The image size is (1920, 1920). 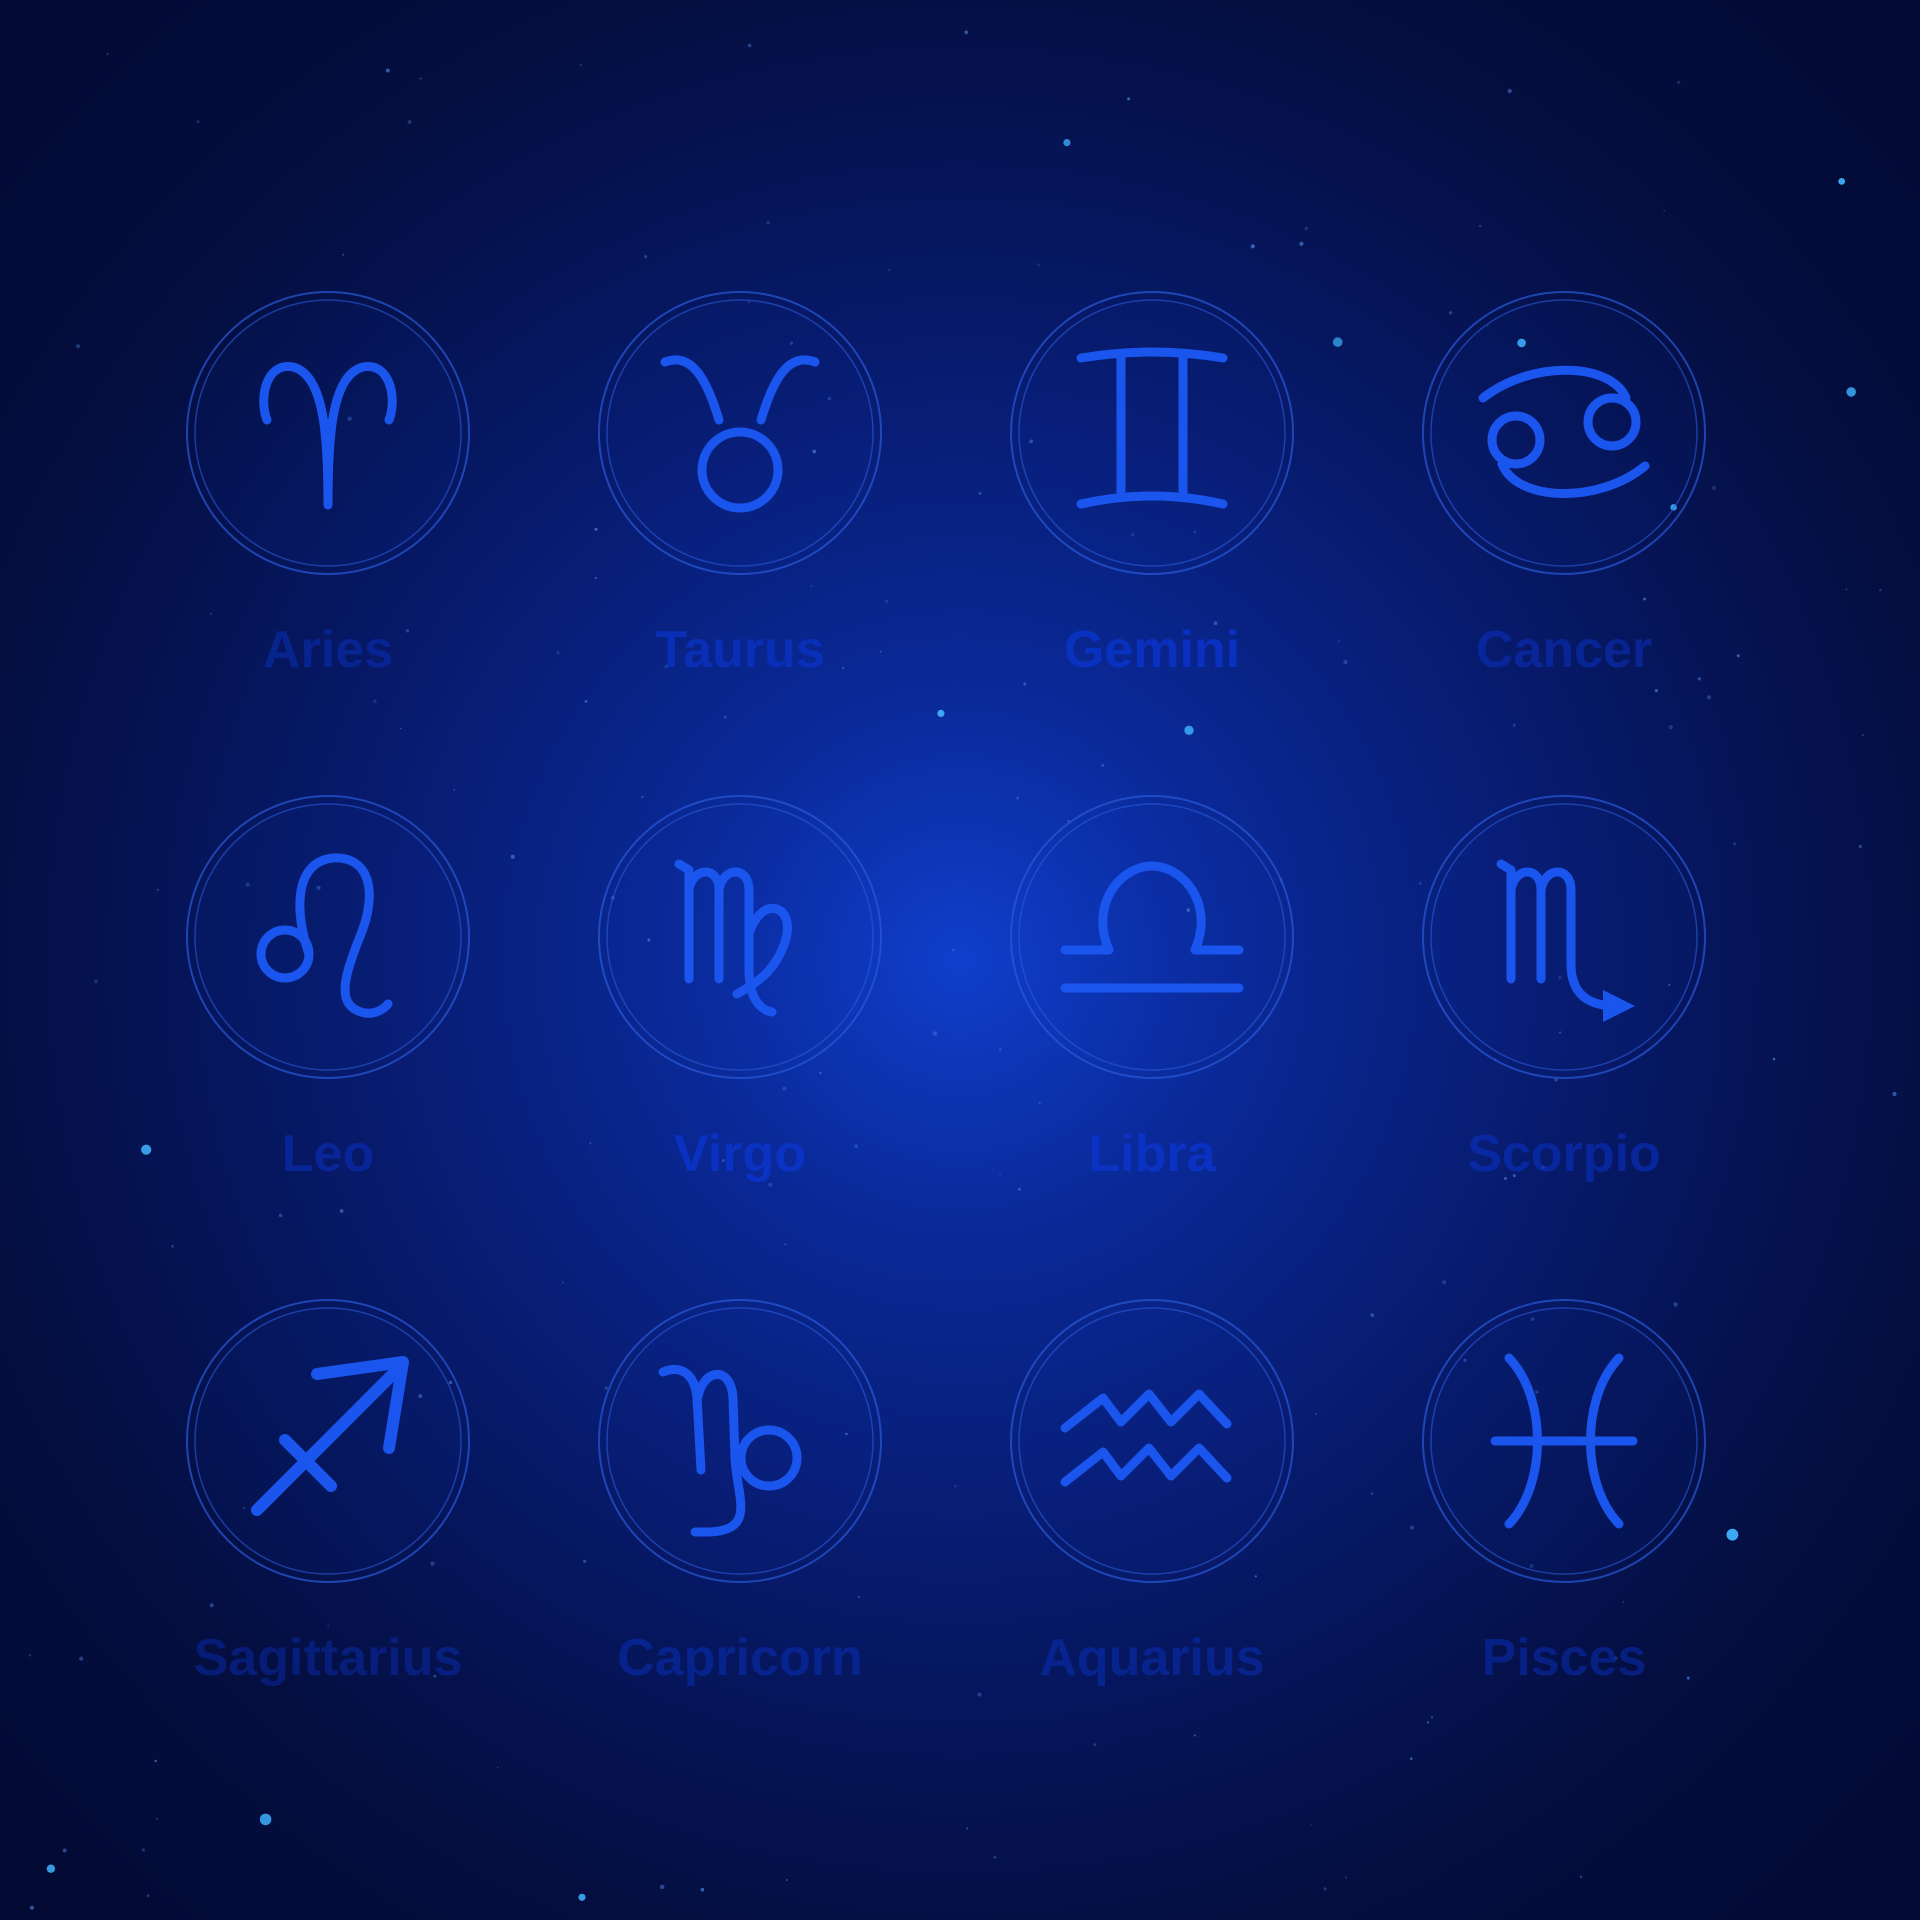 I want to click on sign-label-aries: Aries, so click(x=328, y=650).